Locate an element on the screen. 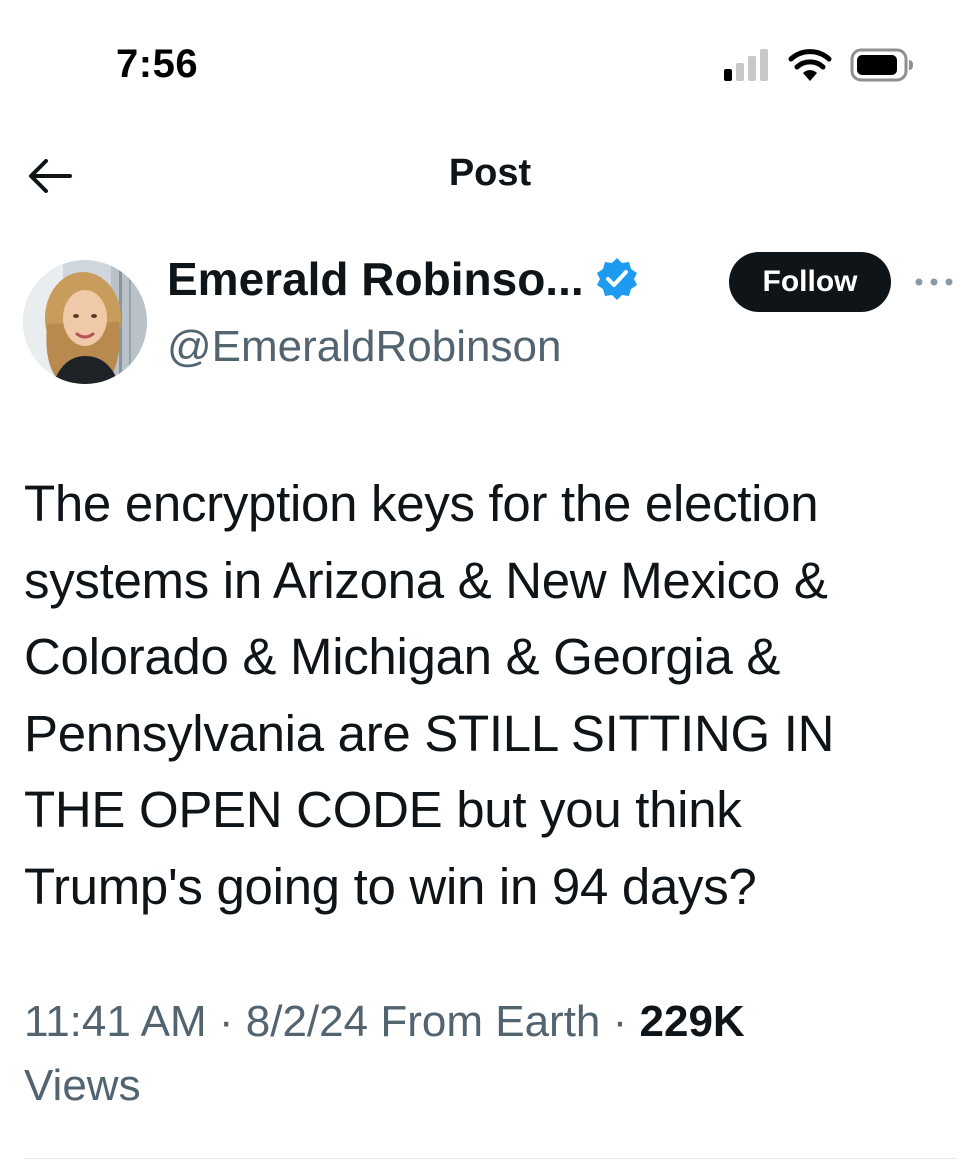 The height and width of the screenshot is (1172, 980). views-label: Views is located at coordinates (82, 1085).